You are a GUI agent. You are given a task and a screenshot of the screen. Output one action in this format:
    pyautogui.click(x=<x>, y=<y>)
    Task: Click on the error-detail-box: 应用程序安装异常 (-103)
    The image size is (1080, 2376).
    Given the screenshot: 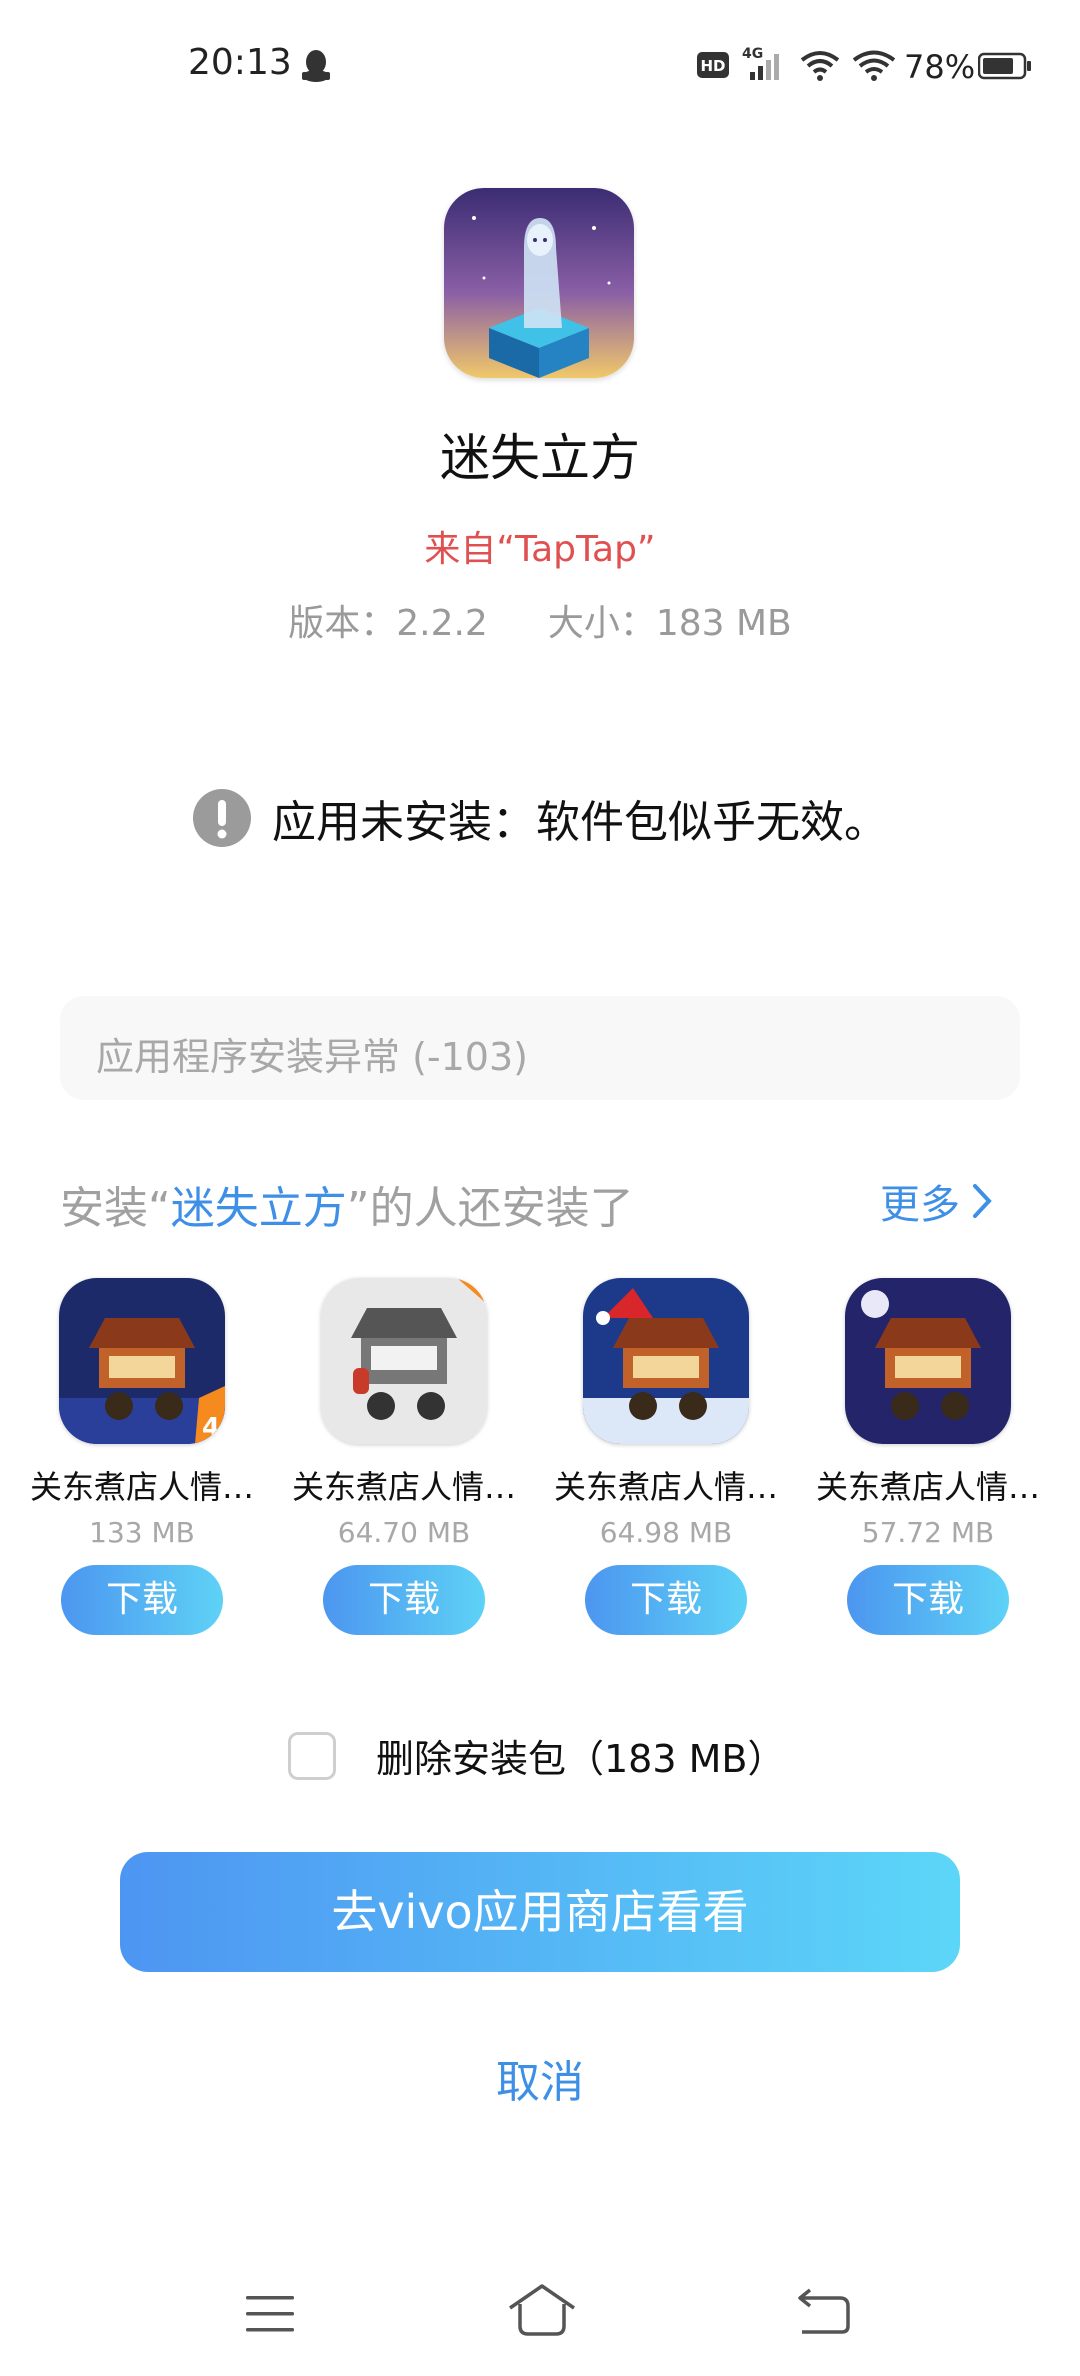 What is the action you would take?
    pyautogui.click(x=540, y=1048)
    